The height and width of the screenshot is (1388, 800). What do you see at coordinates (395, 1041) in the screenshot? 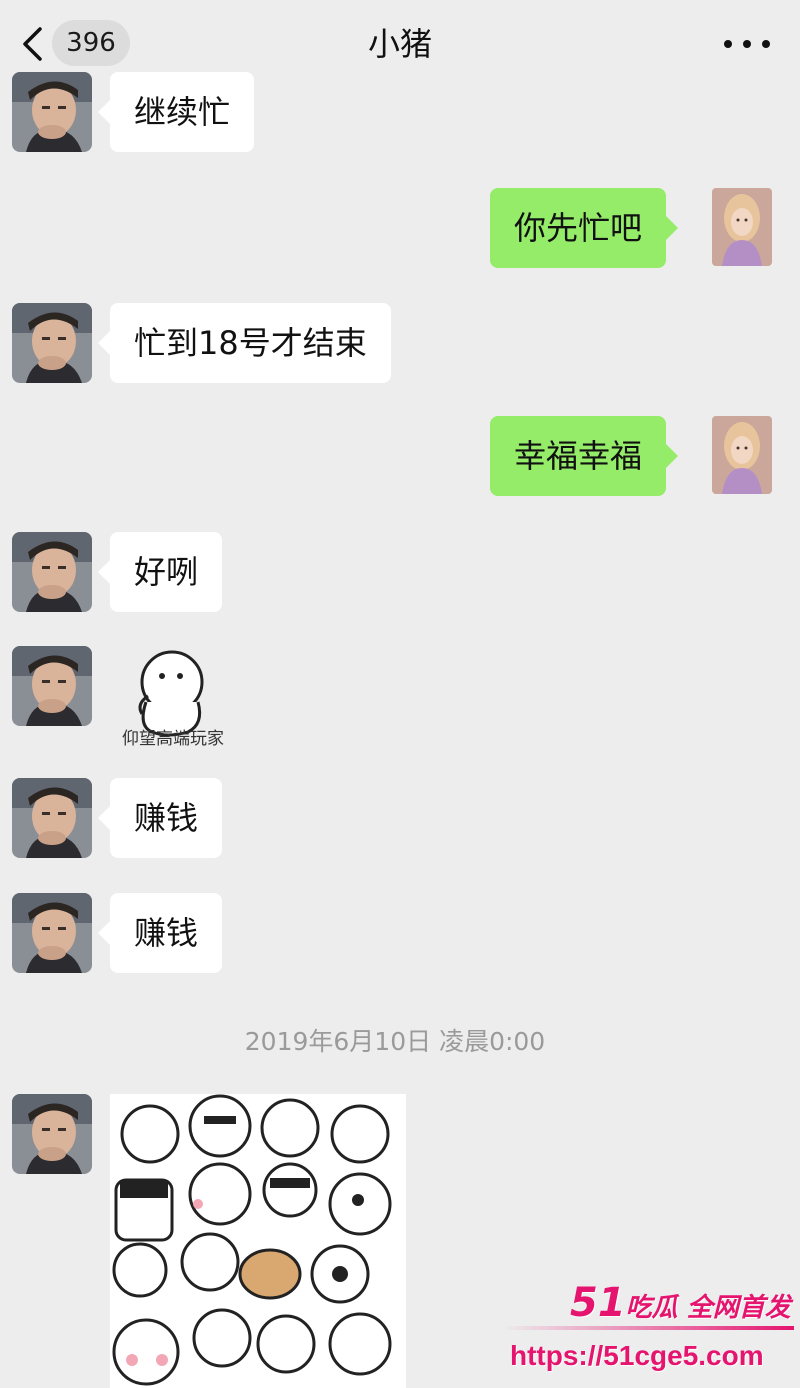
I see `chat-timestamp: 2019年6月10日 凌晨0:00` at bounding box center [395, 1041].